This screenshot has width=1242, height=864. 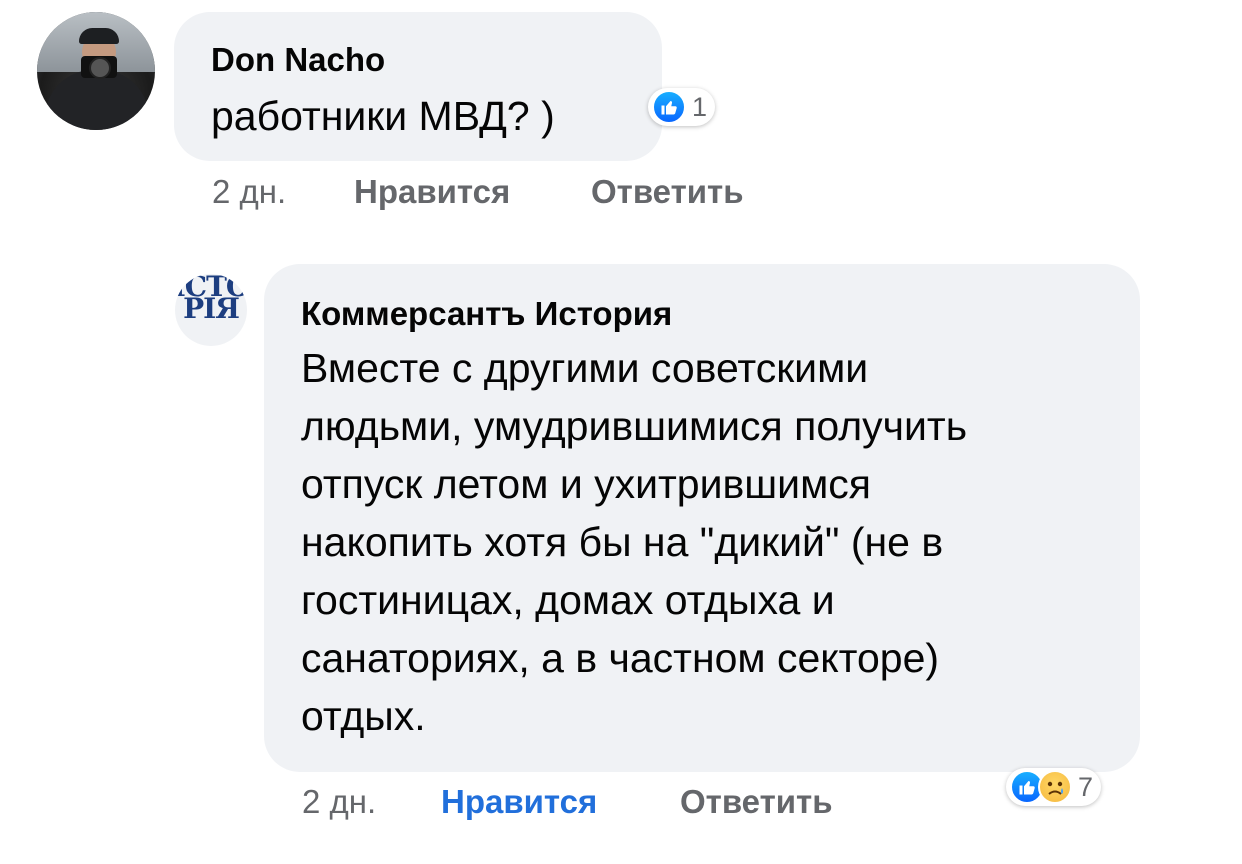 I want to click on comment-bubble: Don Nacho работники МВД? ), so click(x=418, y=86).